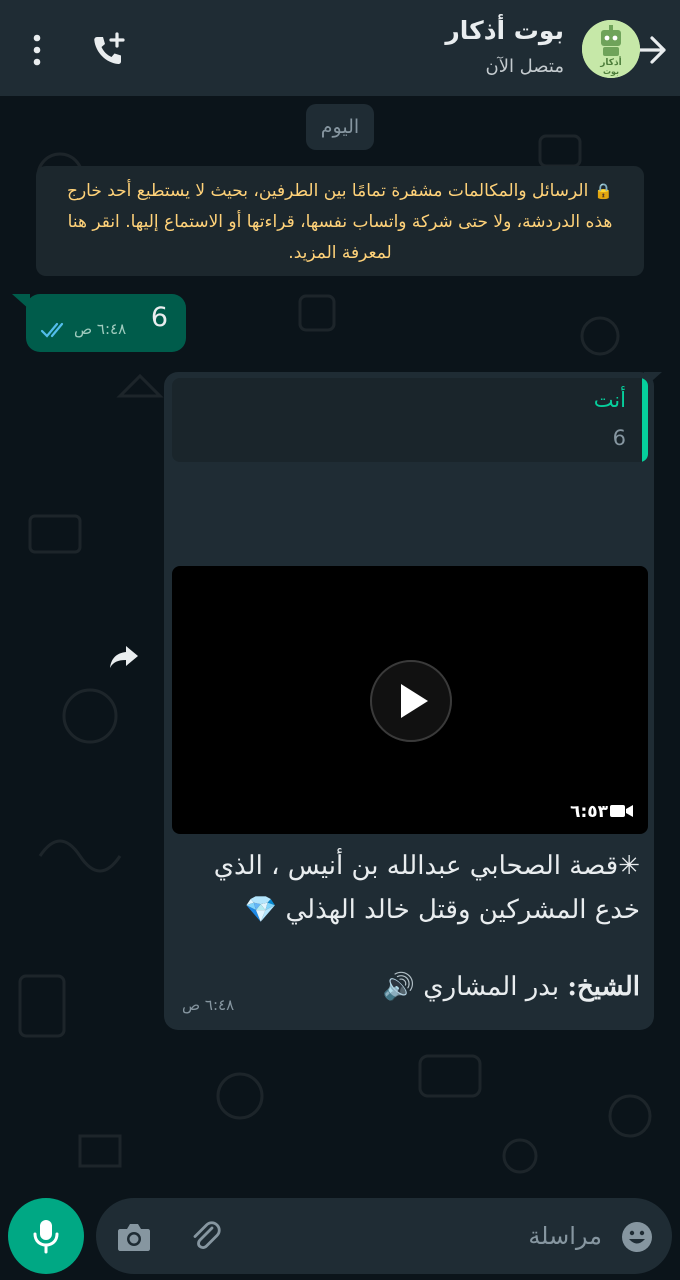 The image size is (680, 1280). I want to click on microphone-button, so click(46, 1236).